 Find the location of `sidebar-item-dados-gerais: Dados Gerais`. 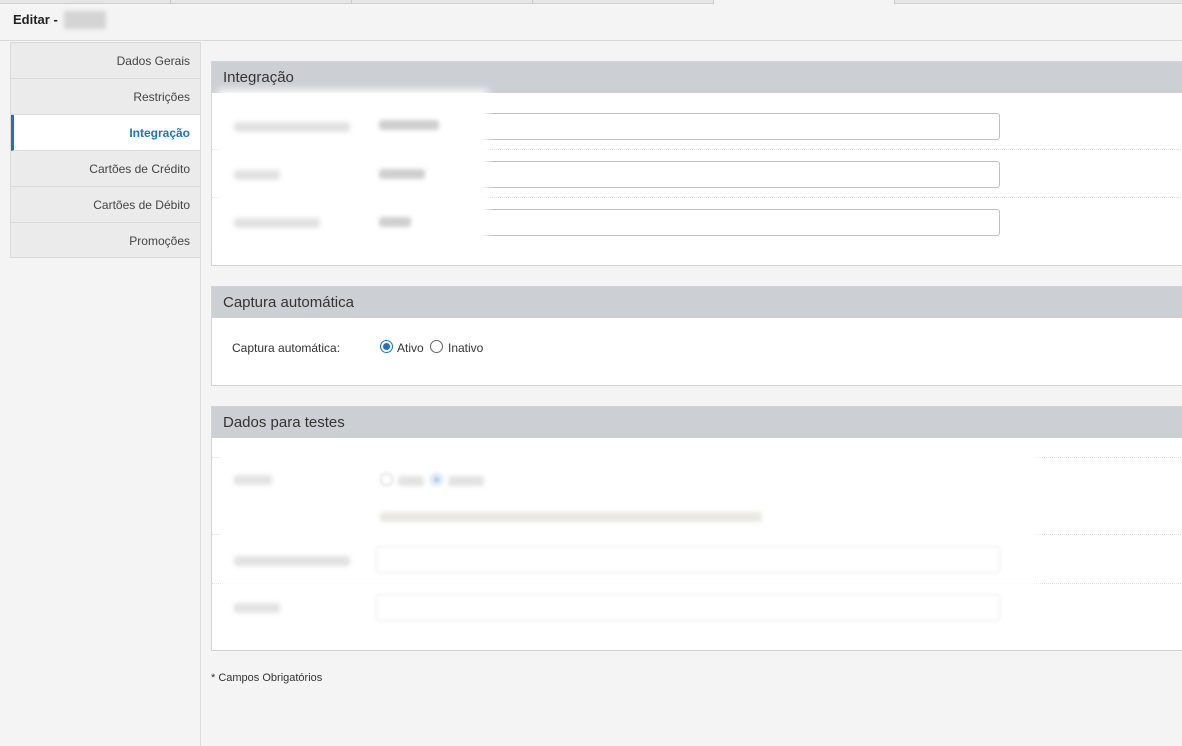

sidebar-item-dados-gerais: Dados Gerais is located at coordinates (105, 61).